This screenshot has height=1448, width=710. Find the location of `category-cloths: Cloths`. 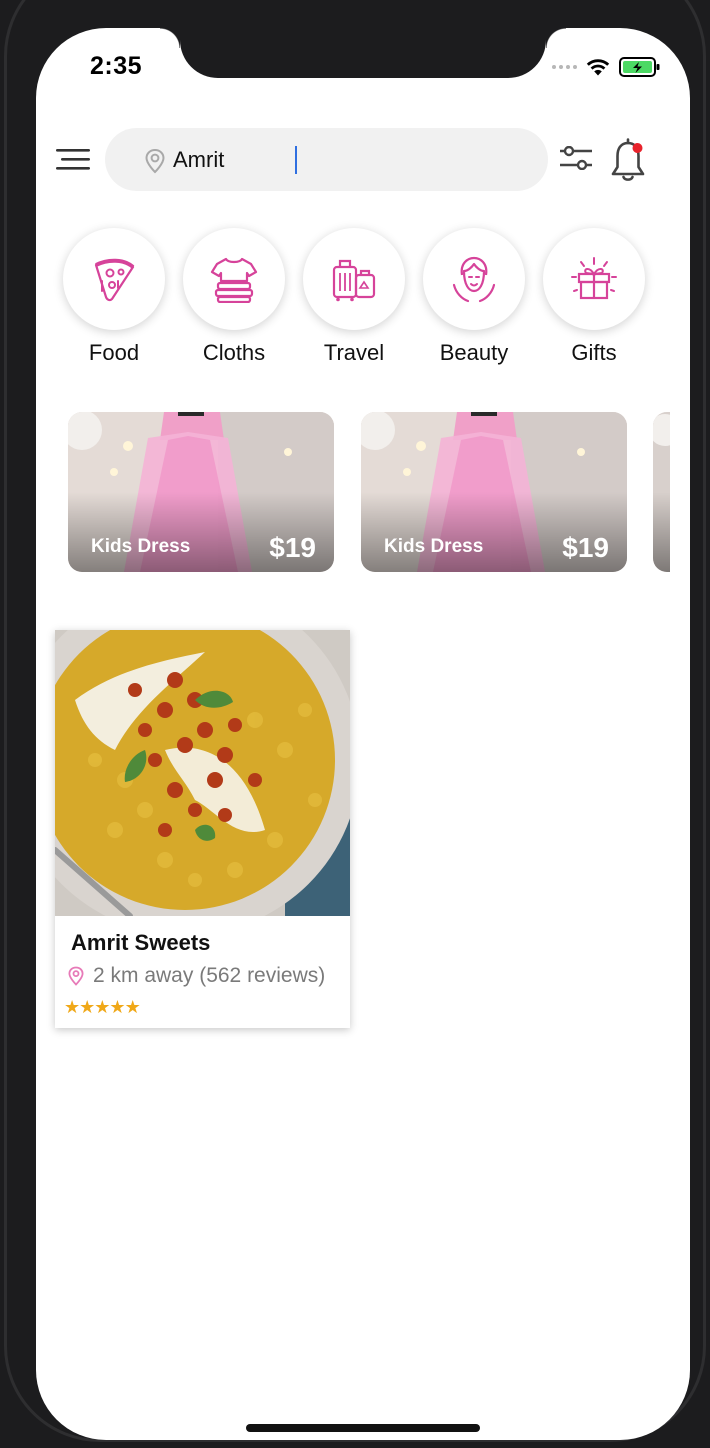

category-cloths: Cloths is located at coordinates (234, 297).